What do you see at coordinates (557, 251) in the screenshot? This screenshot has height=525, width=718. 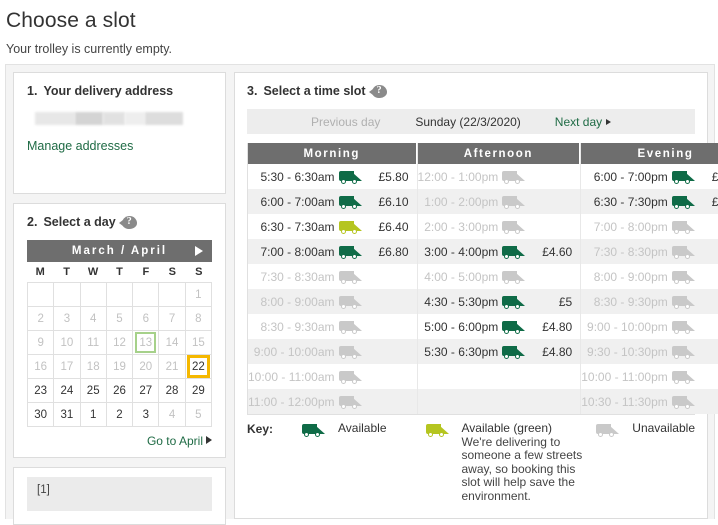 I see `slot-price-label: £4.60` at bounding box center [557, 251].